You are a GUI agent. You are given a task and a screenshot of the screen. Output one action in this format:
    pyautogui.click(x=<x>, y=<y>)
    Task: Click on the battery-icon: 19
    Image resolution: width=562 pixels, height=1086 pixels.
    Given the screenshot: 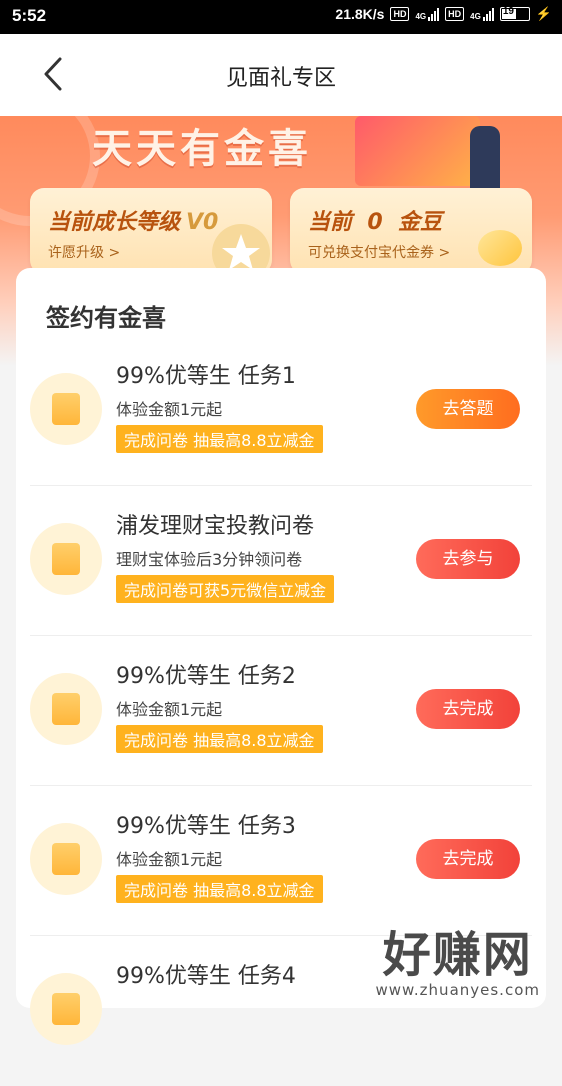 What is the action you would take?
    pyautogui.click(x=514, y=13)
    